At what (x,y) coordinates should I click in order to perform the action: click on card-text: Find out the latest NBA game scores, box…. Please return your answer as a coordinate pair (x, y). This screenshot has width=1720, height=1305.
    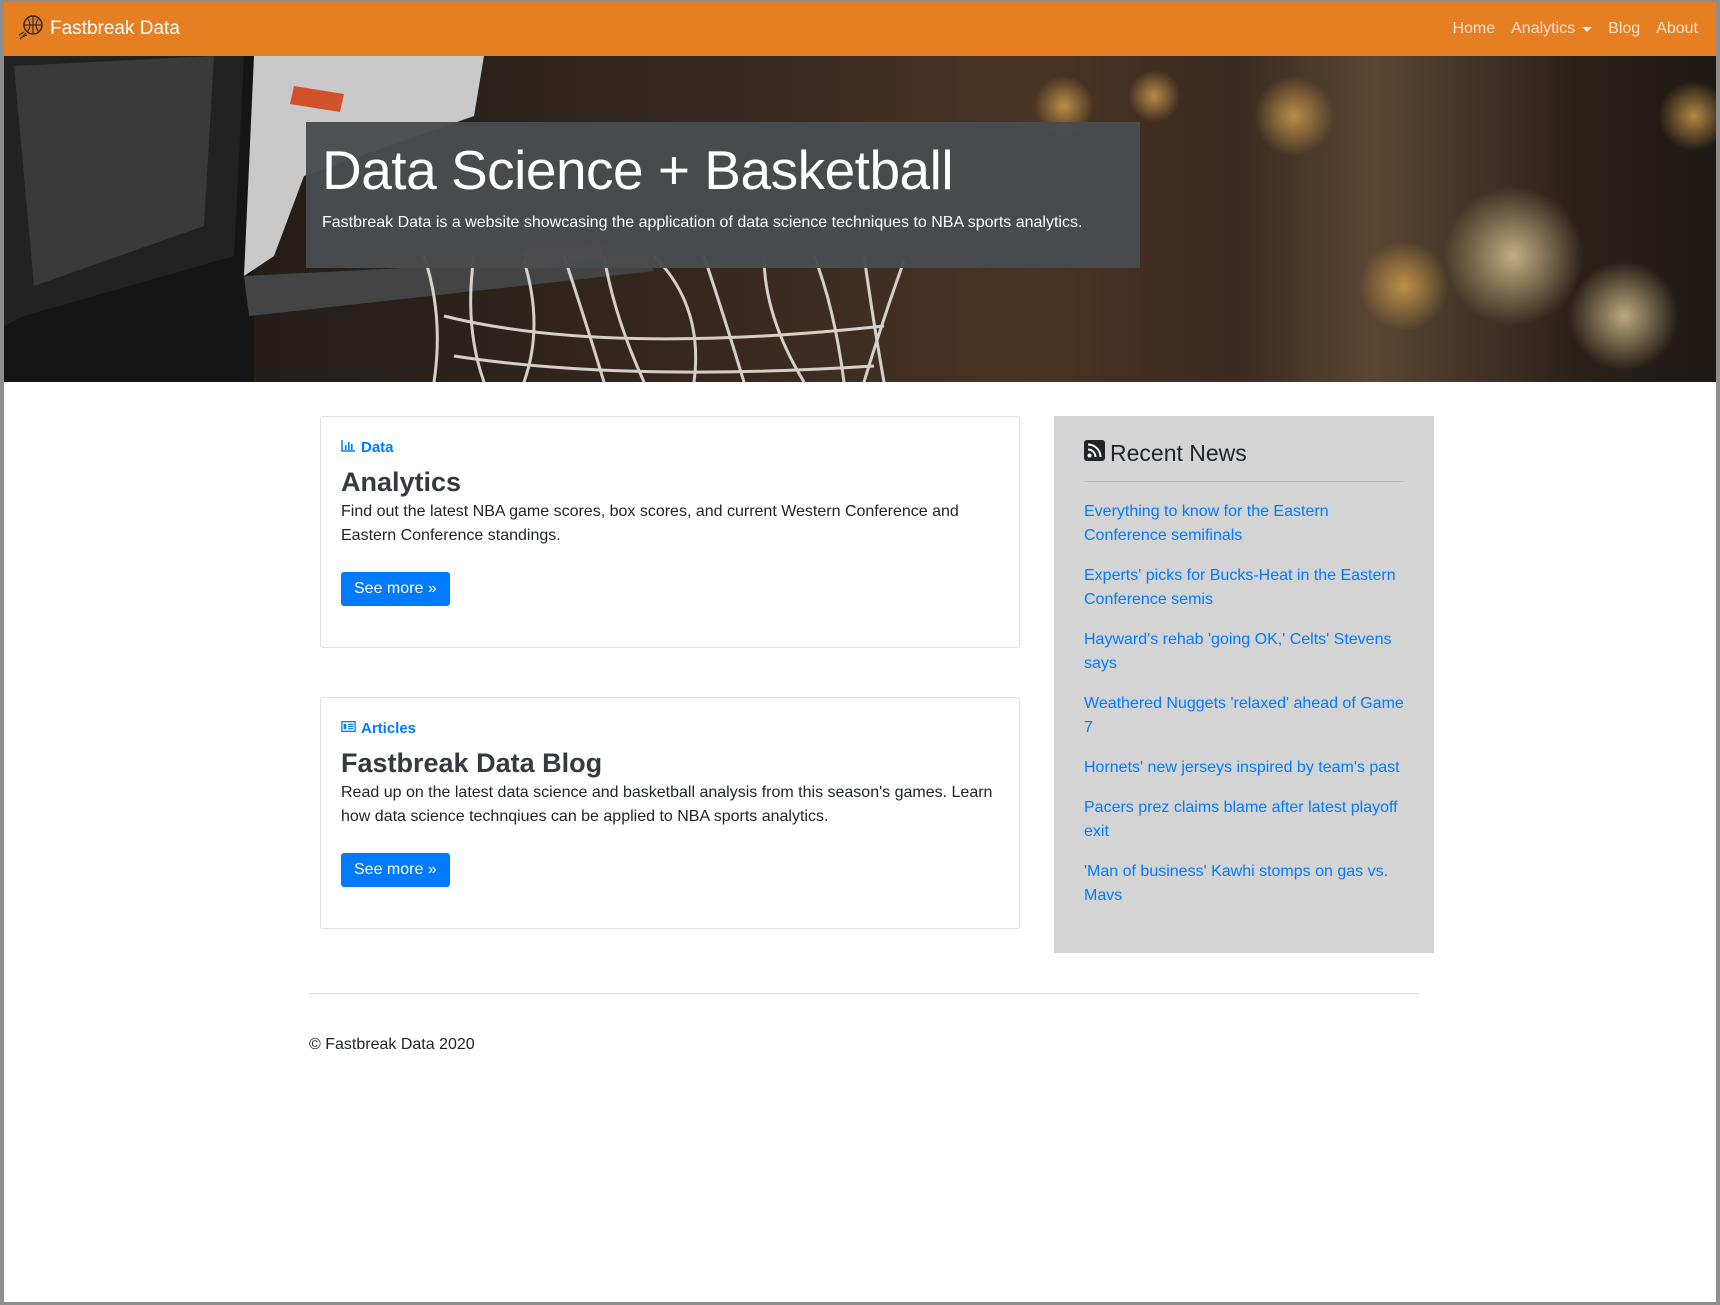
    Looking at the image, I should click on (650, 523).